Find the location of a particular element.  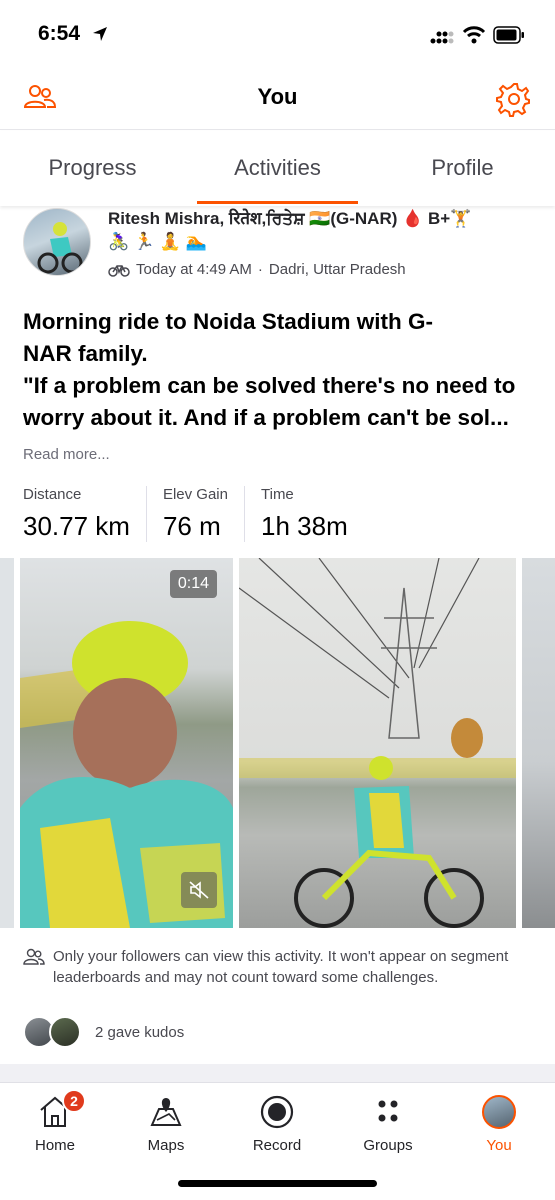

nav-label: Home is located at coordinates (54, 1145).